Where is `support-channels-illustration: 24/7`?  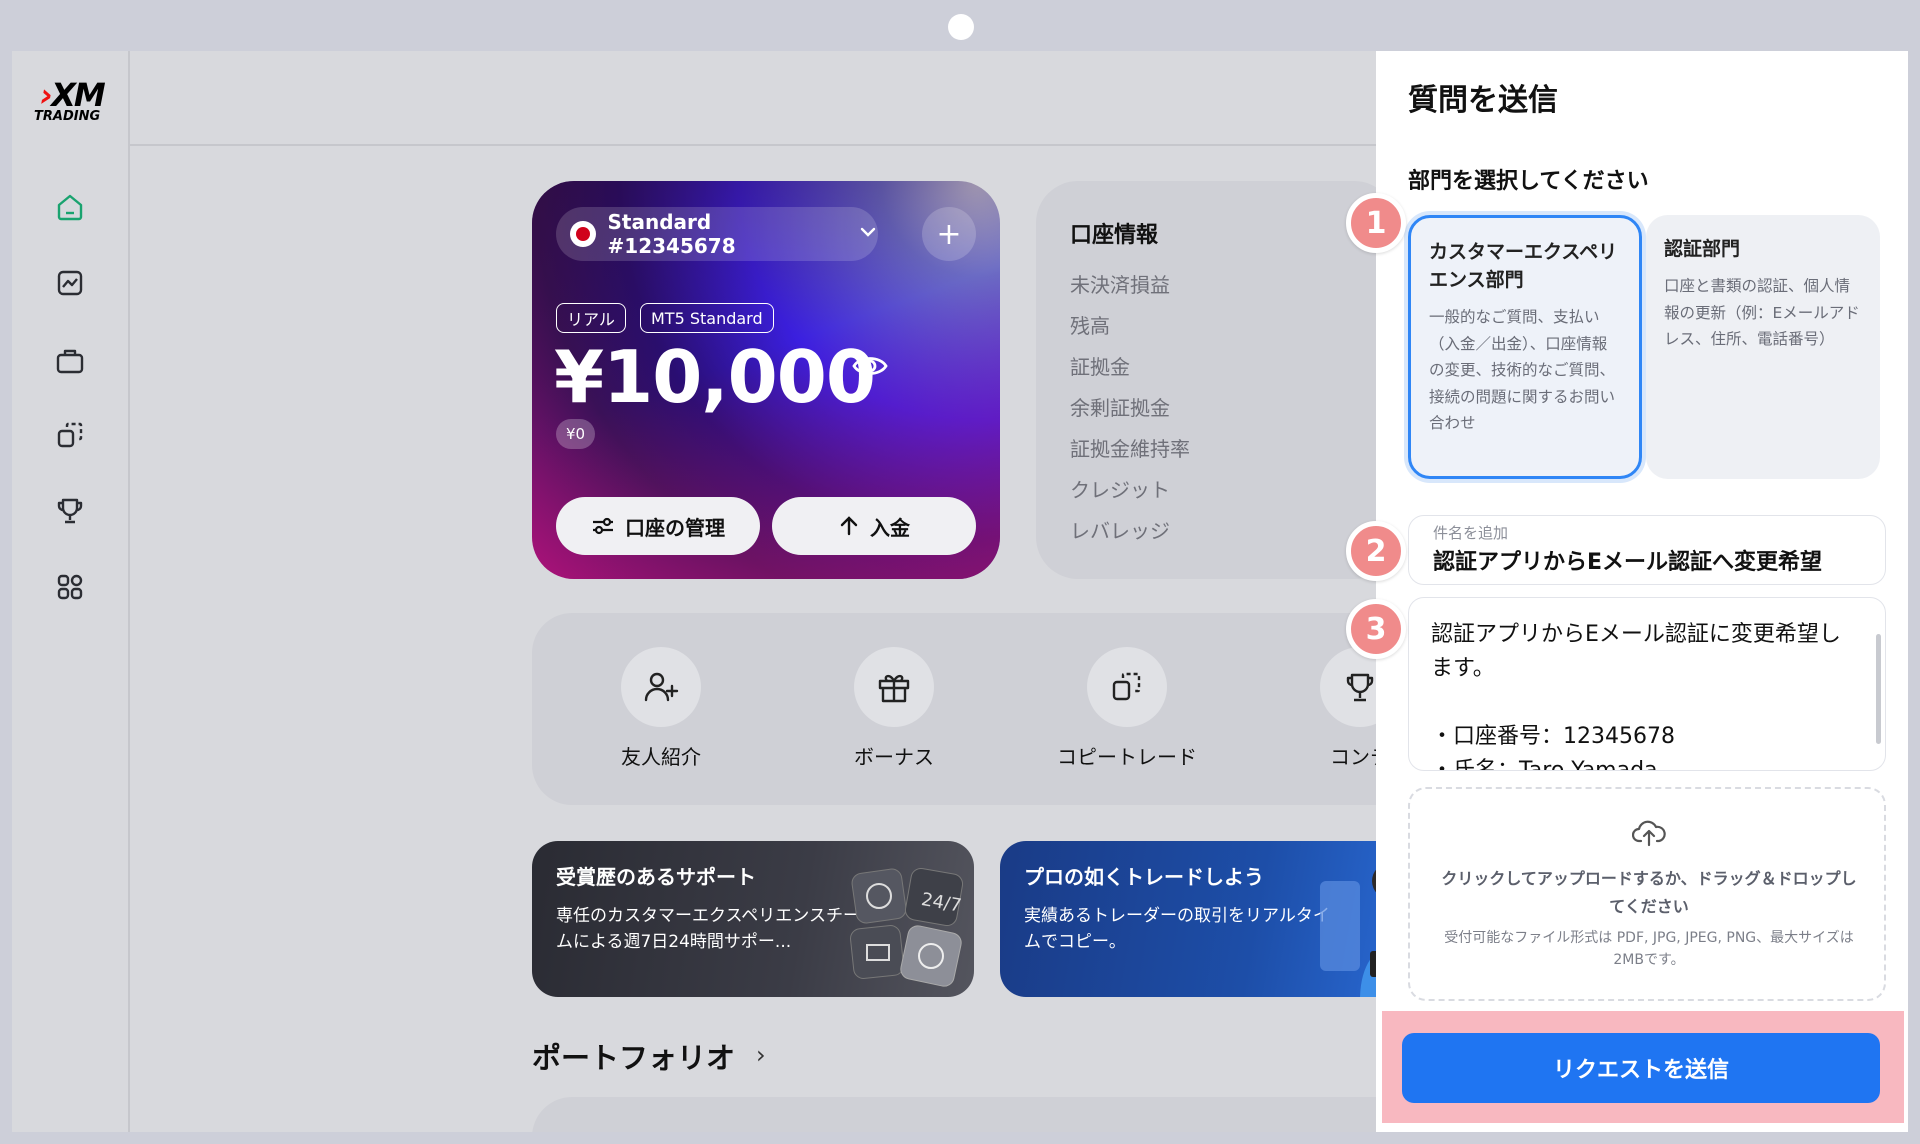
support-channels-illustration: 24/7 is located at coordinates (907, 927).